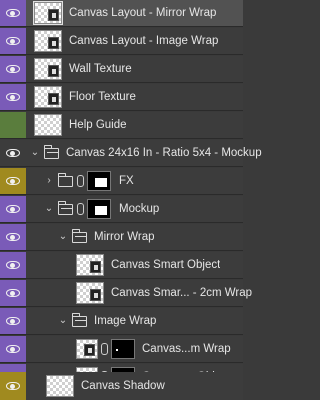 The width and height of the screenshot is (320, 400). What do you see at coordinates (139, 209) in the screenshot?
I see `group-name: Mockup` at bounding box center [139, 209].